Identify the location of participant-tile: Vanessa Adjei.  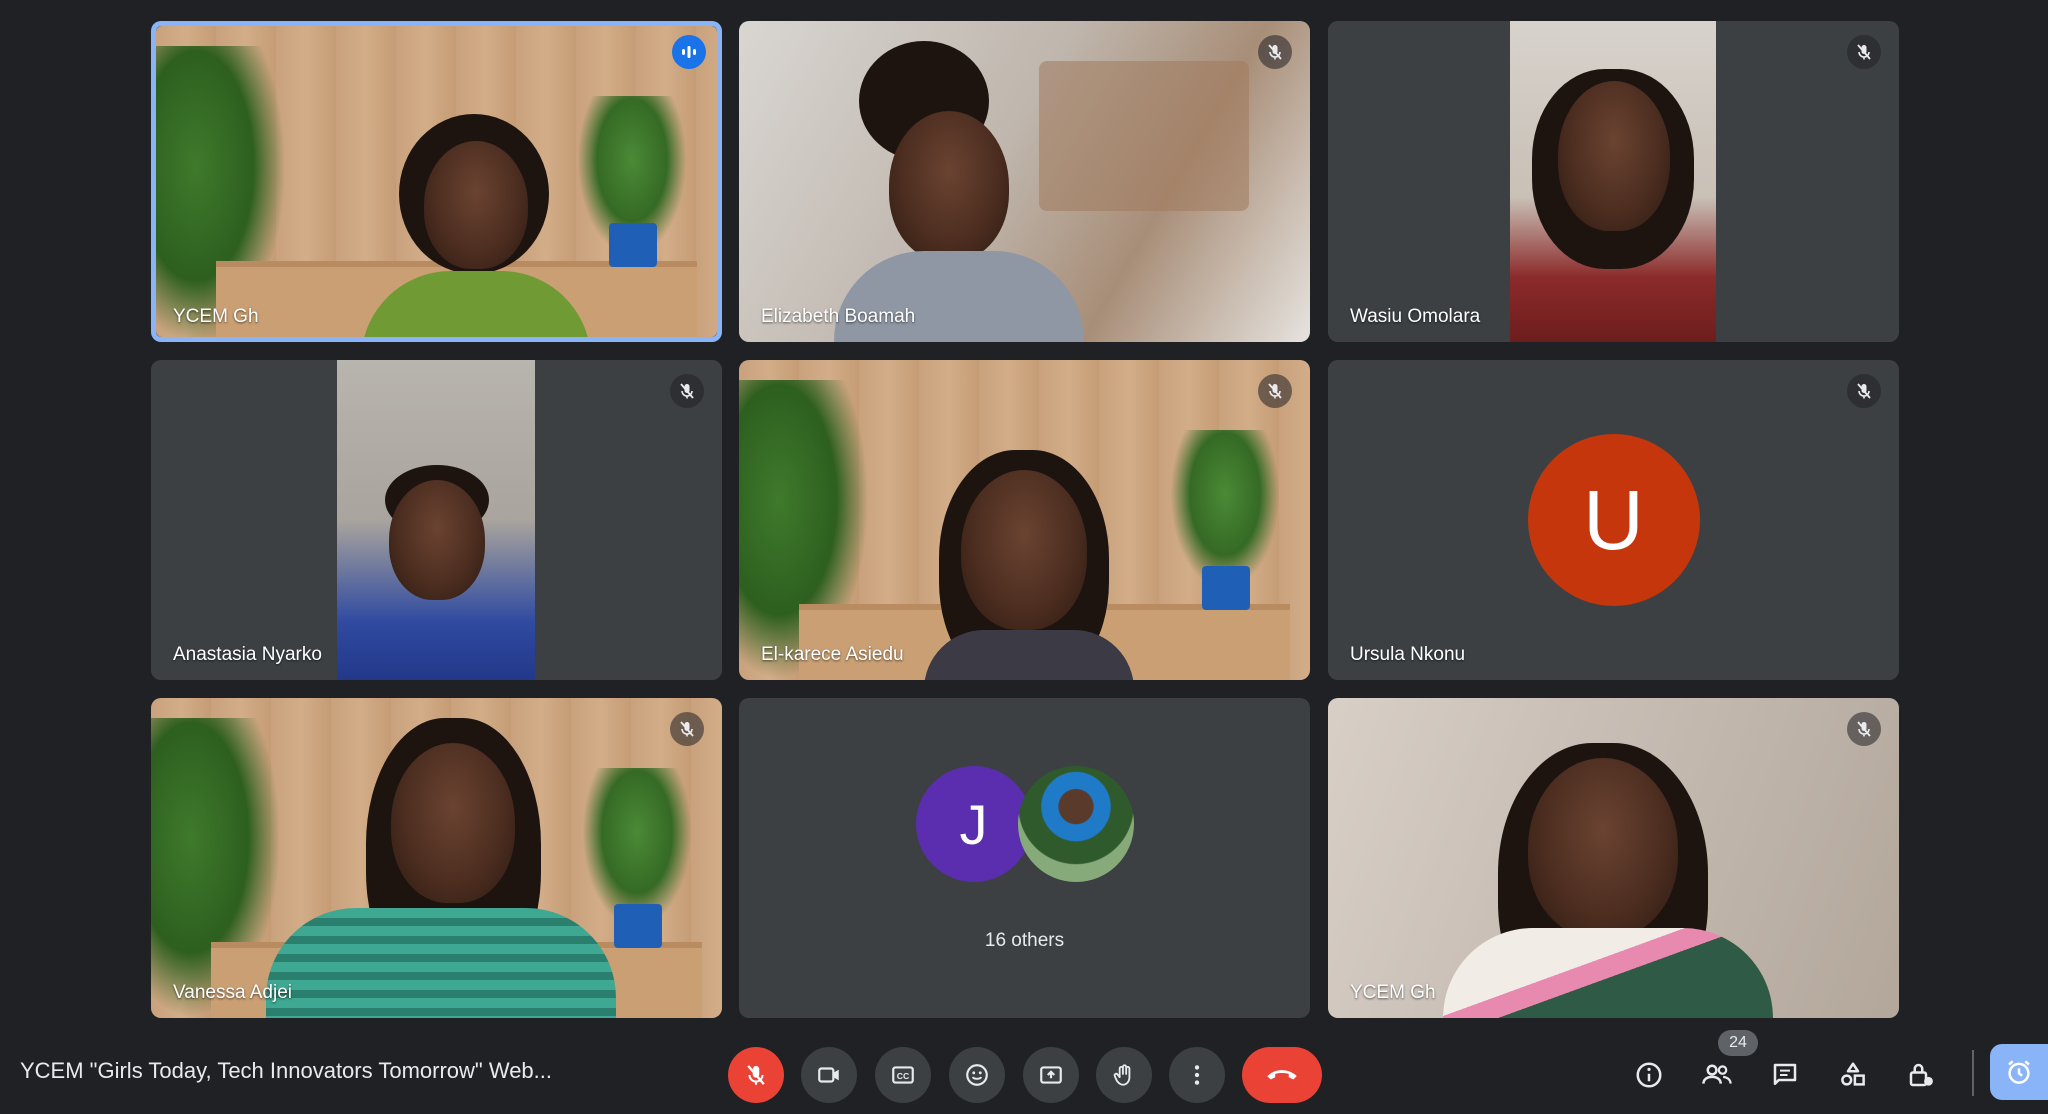
(436, 858).